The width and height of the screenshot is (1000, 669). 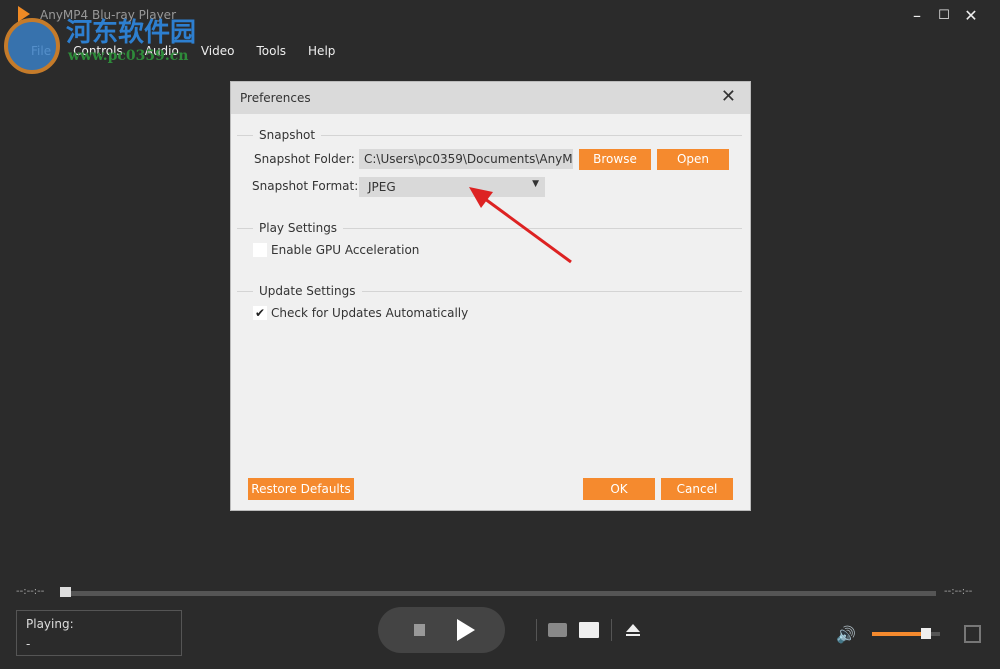 What do you see at coordinates (260, 250) in the screenshot?
I see `gpu-checkbox` at bounding box center [260, 250].